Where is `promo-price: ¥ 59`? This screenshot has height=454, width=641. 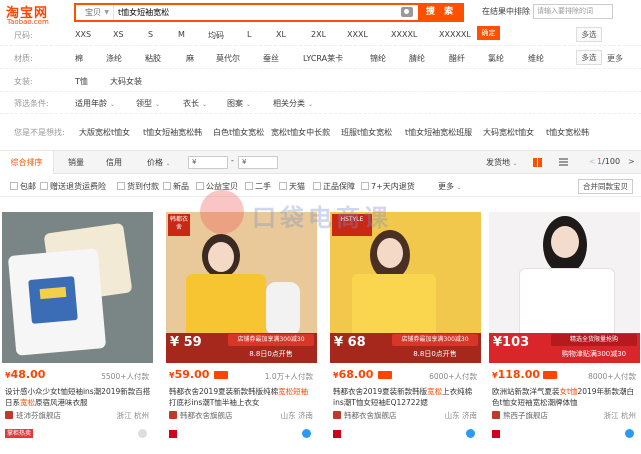 promo-price: ¥ 59 is located at coordinates (186, 342).